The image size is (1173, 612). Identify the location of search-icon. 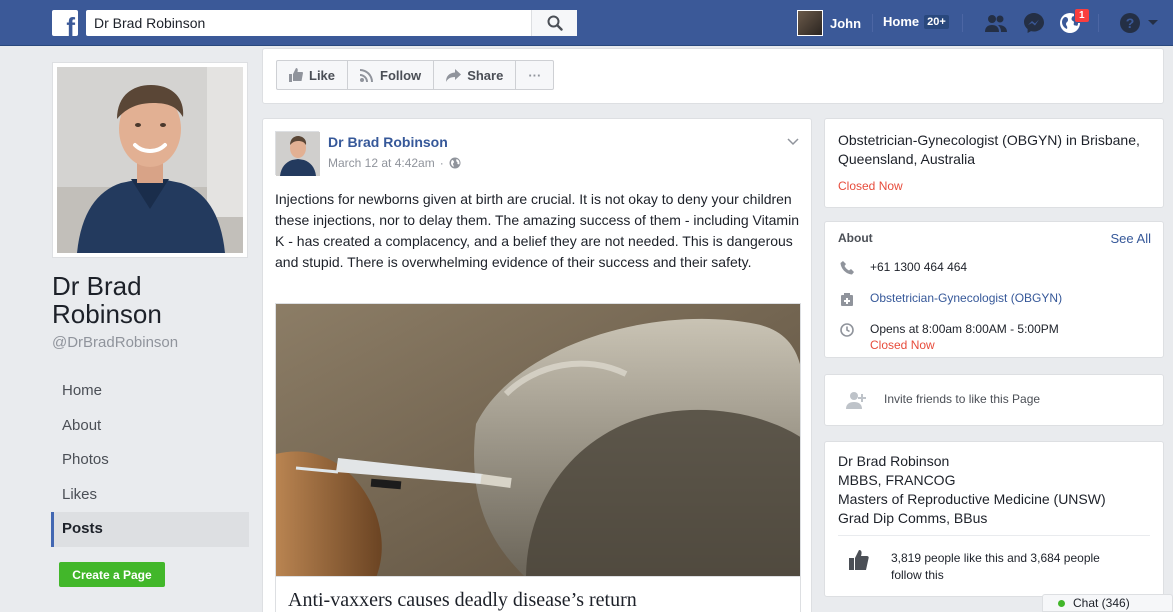
(555, 23).